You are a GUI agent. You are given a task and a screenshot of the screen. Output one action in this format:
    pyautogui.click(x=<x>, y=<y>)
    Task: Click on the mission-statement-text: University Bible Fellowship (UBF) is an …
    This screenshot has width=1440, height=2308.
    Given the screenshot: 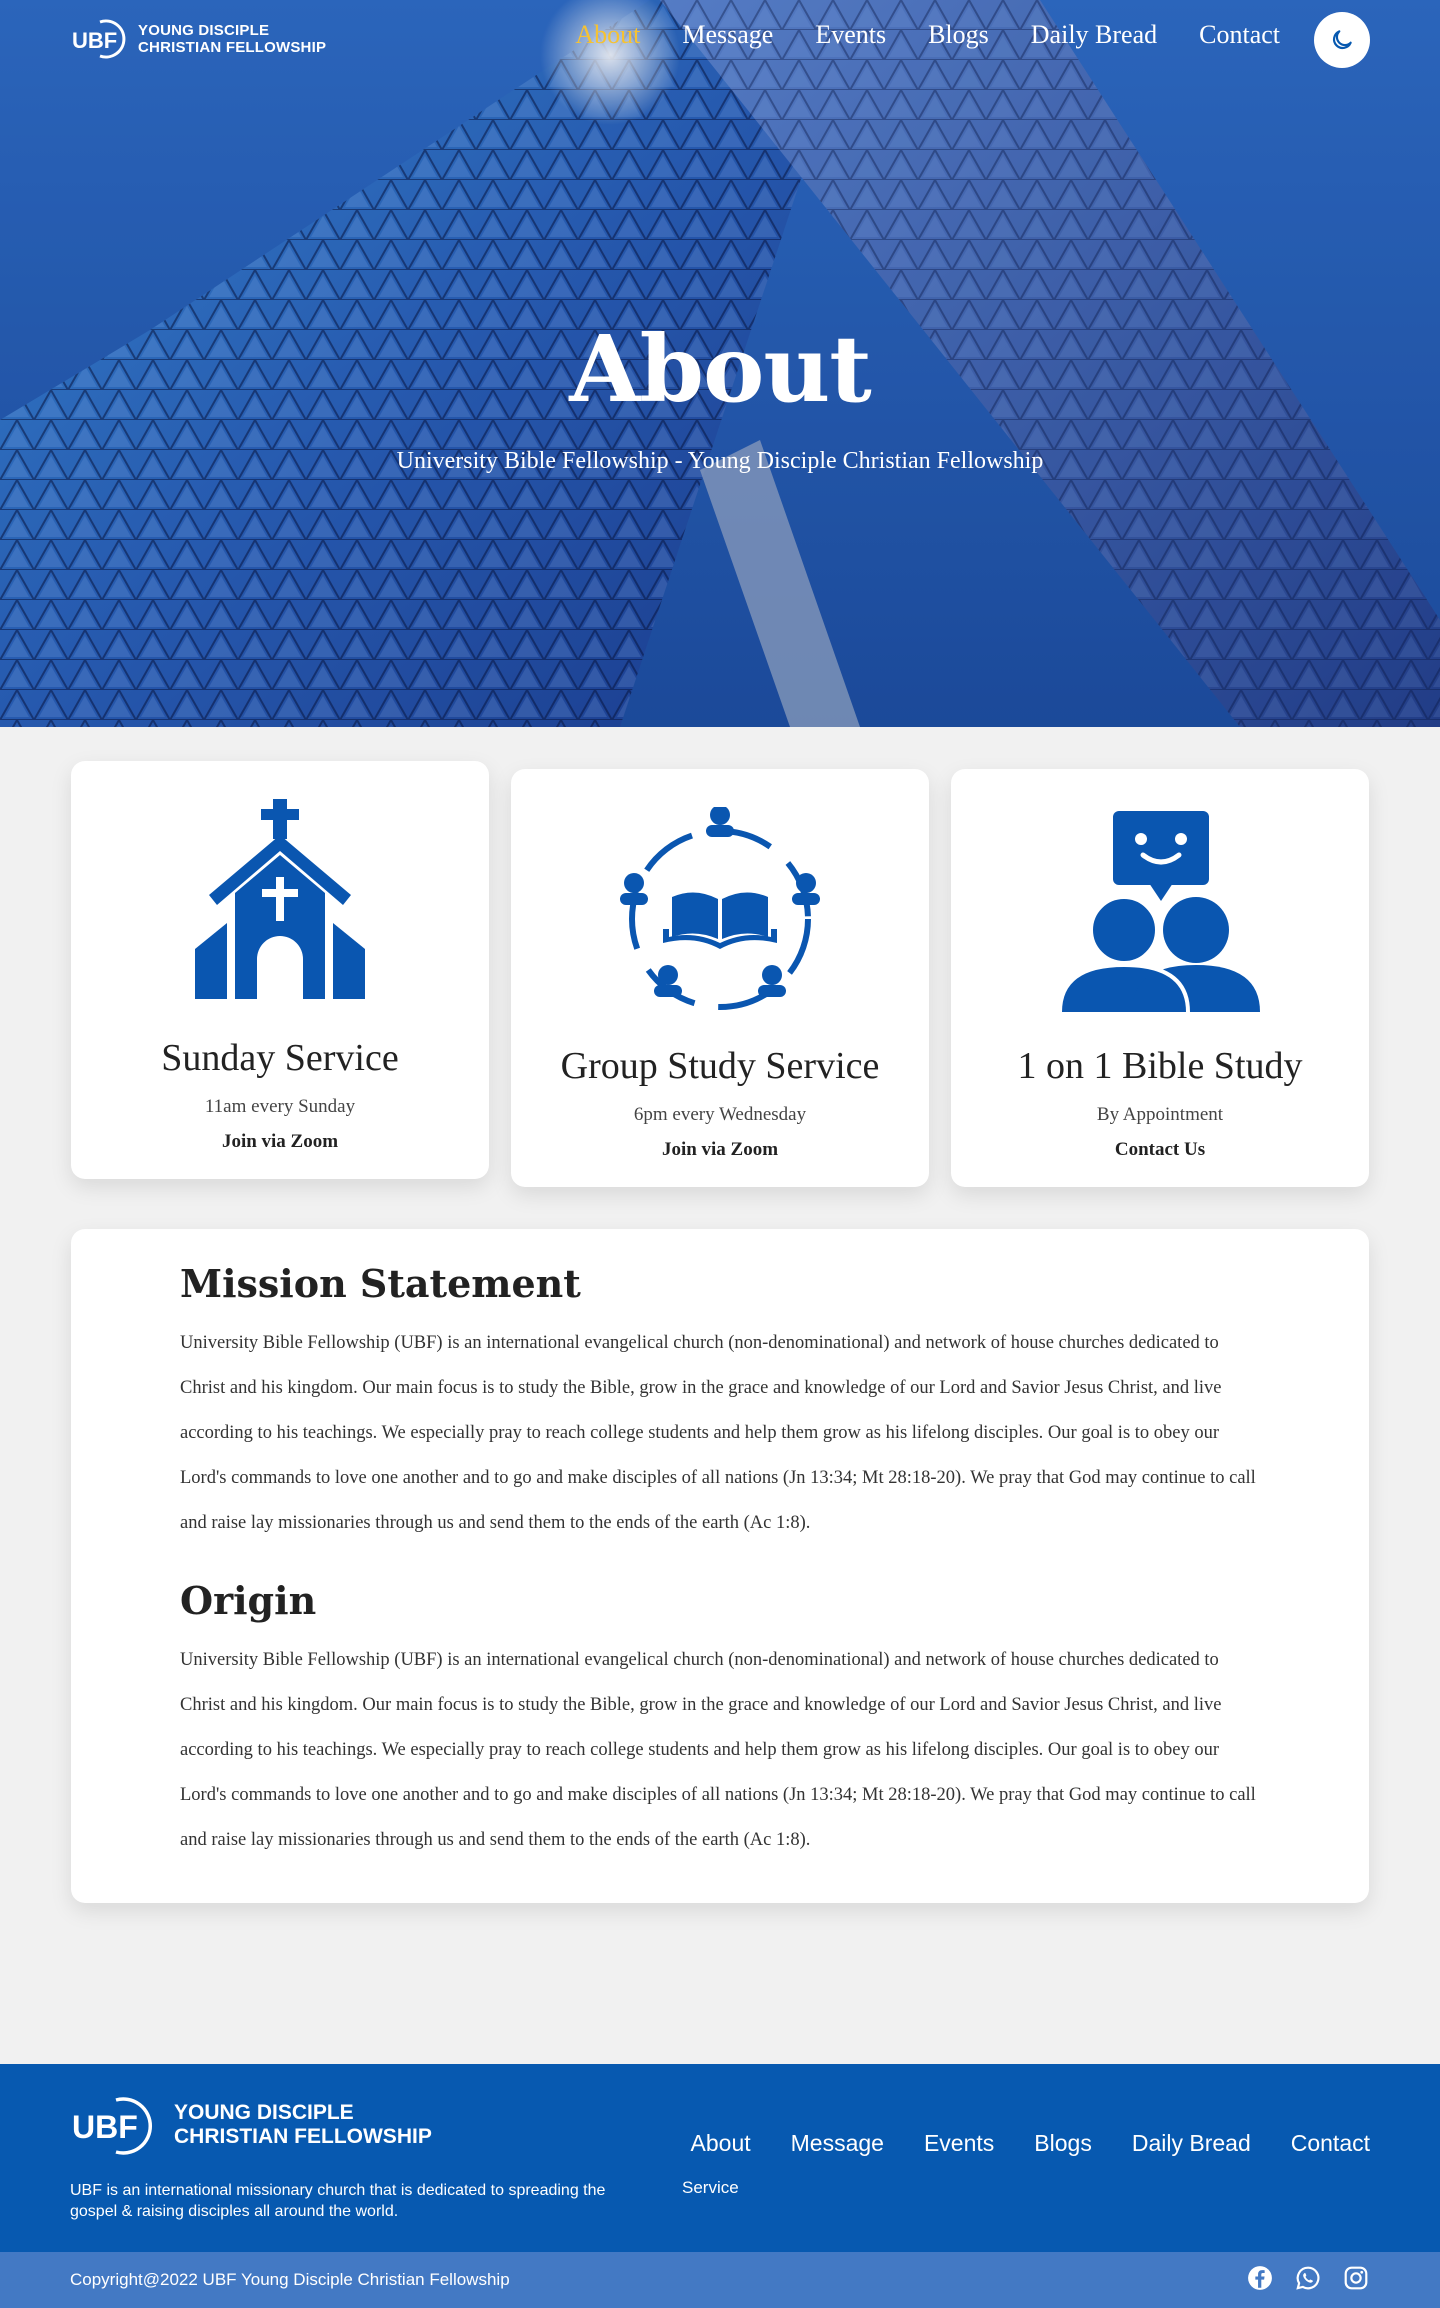 What is the action you would take?
    pyautogui.click(x=718, y=1433)
    